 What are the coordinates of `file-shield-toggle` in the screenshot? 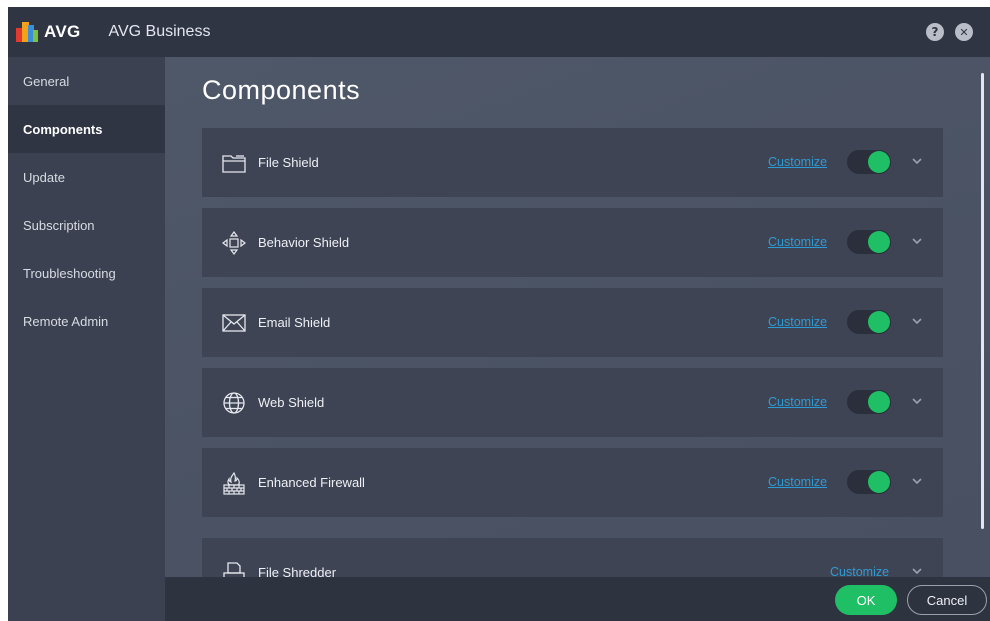 It's located at (869, 162).